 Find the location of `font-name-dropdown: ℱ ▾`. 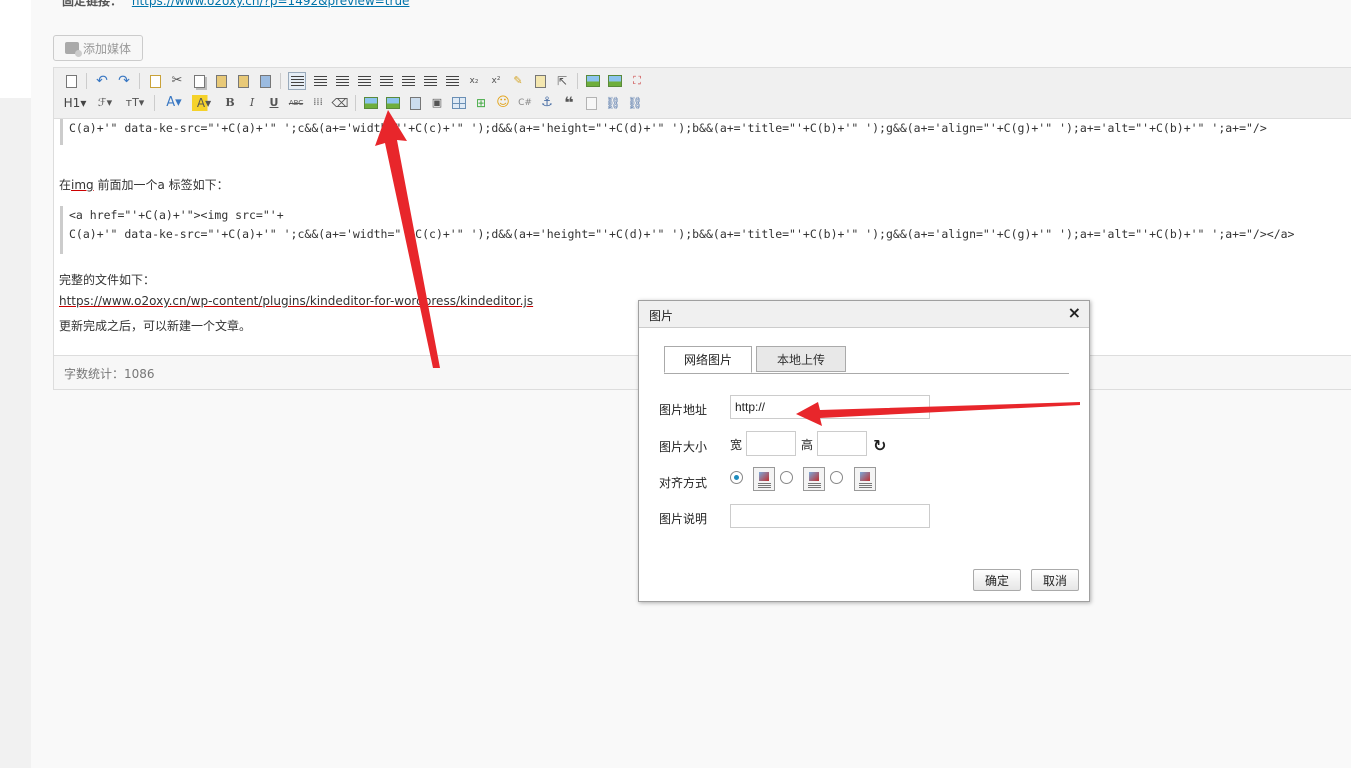

font-name-dropdown: ℱ ▾ is located at coordinates (105, 103).